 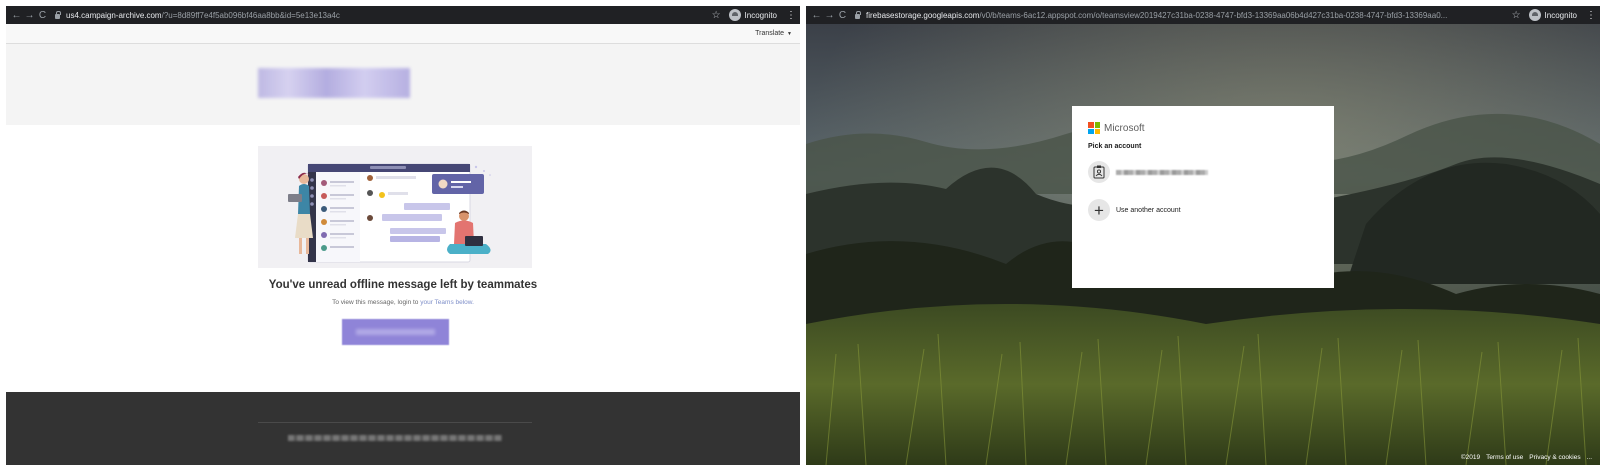 What do you see at coordinates (1554, 457) in the screenshot?
I see `privacy-link: Privacy & cookies` at bounding box center [1554, 457].